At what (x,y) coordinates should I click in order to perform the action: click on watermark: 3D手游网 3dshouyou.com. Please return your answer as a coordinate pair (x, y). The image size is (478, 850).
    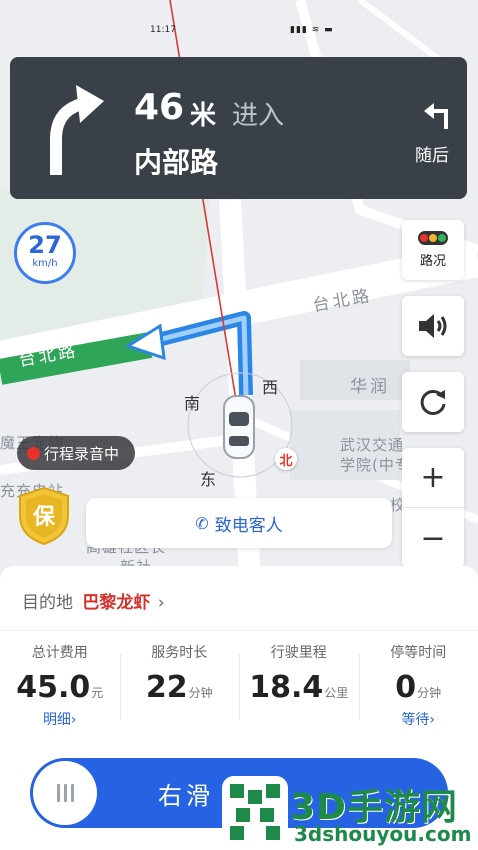
    Looking at the image, I should click on (348, 812).